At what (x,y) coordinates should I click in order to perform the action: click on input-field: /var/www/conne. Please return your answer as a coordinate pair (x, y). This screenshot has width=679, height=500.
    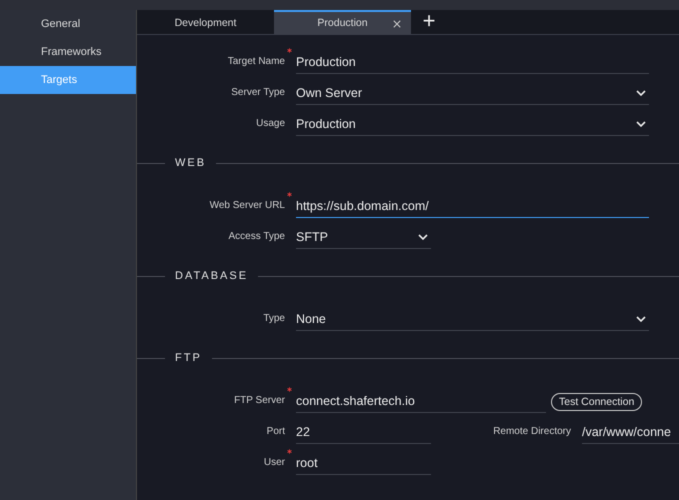
    Looking at the image, I should click on (630, 432).